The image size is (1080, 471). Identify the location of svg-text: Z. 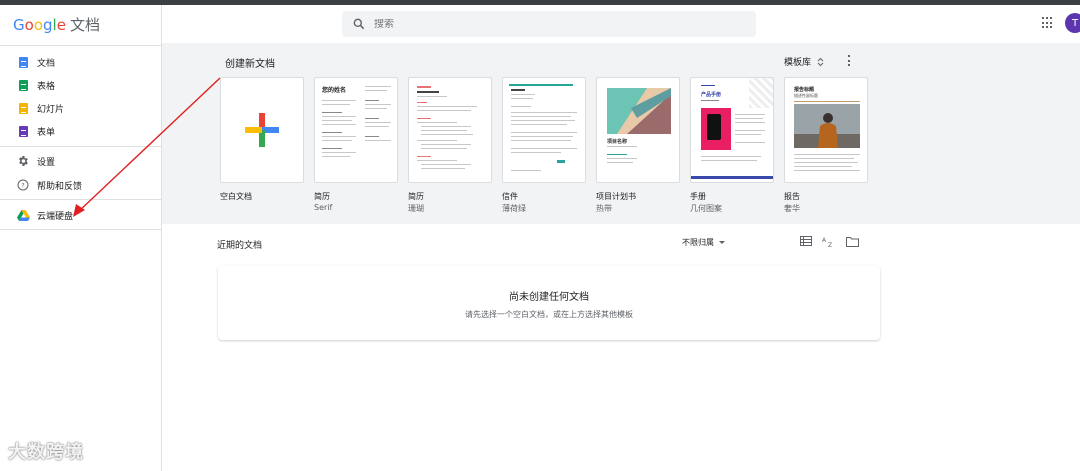
(830, 245).